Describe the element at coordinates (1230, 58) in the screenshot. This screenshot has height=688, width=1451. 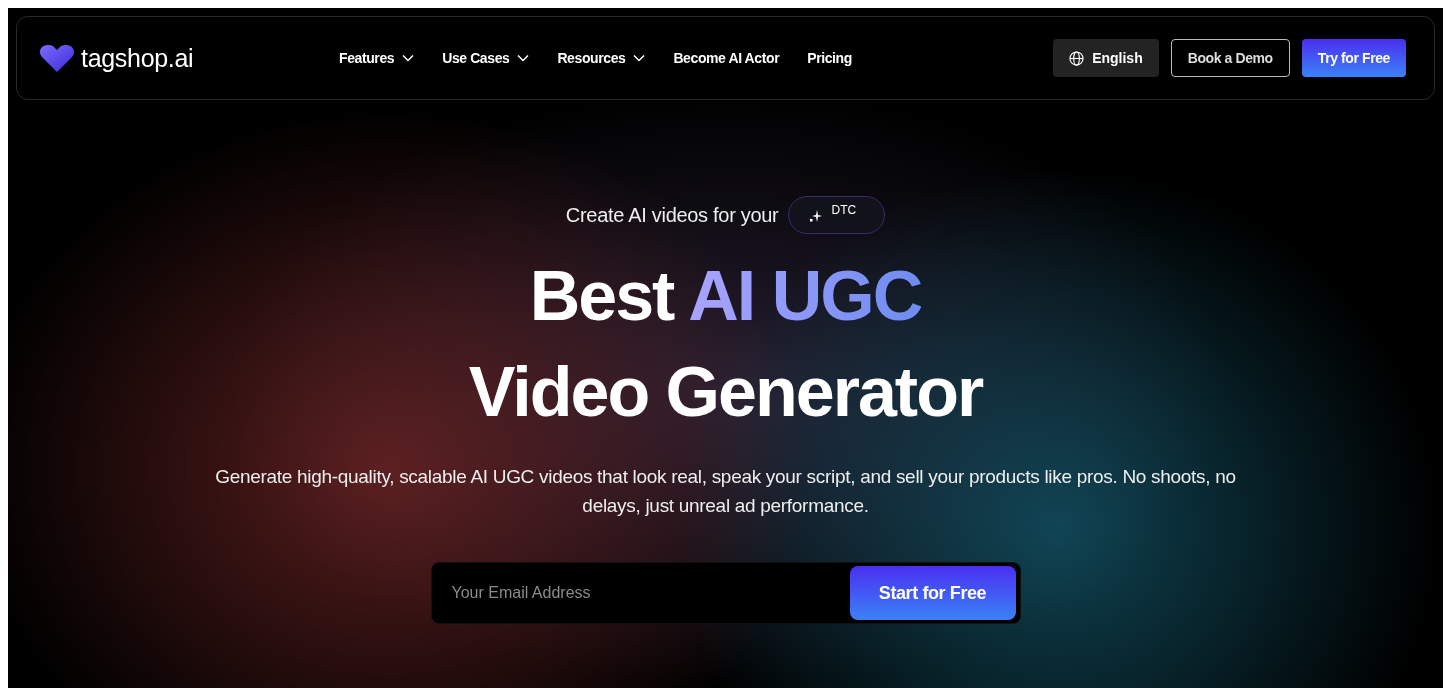
I see `book-demo-button: Book a Demo` at that location.